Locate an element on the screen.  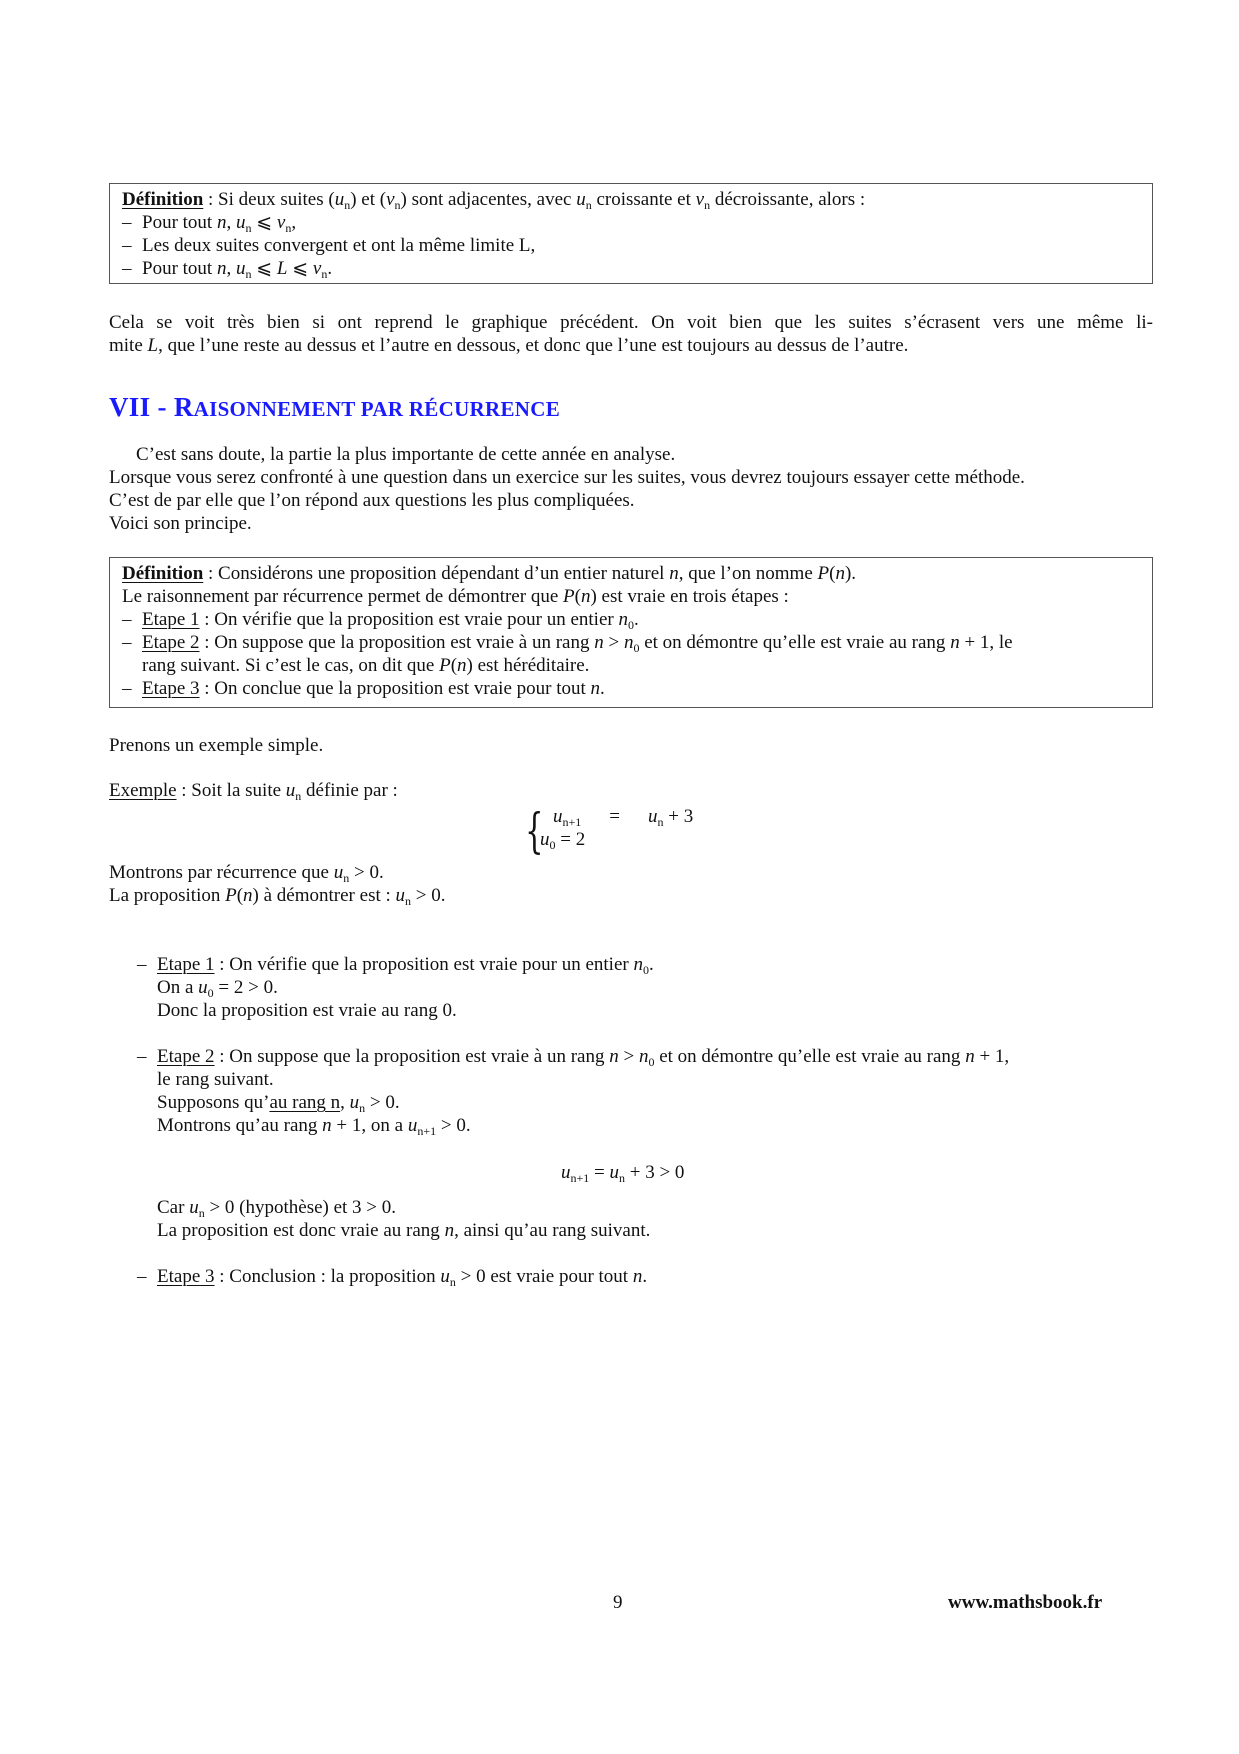
proof-justification: Car un > 0 (hypothèse) et 3 > 0. is located at coordinates (277, 1208).